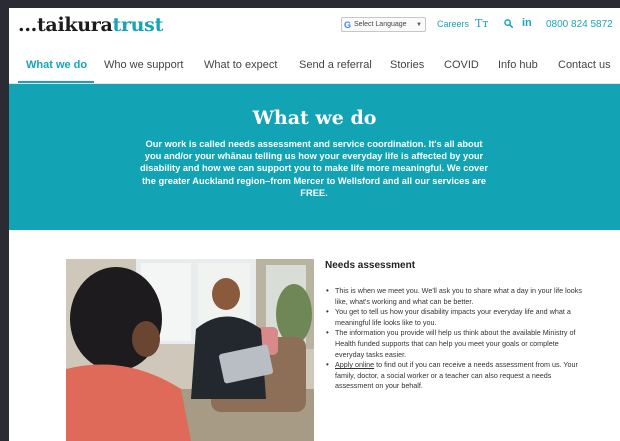 This screenshot has height=441, width=620. Describe the element at coordinates (407, 65) in the screenshot. I see `nav-item-stories: Stories` at that location.